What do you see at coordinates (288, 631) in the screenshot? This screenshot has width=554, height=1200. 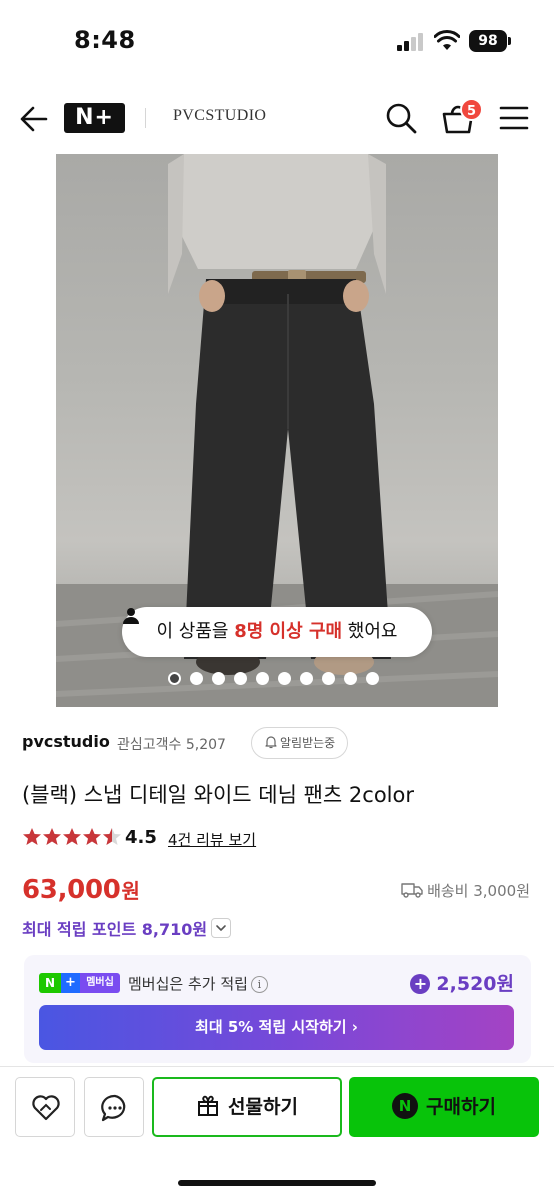 I see `notice-highlight: 8명 이상 구매` at bounding box center [288, 631].